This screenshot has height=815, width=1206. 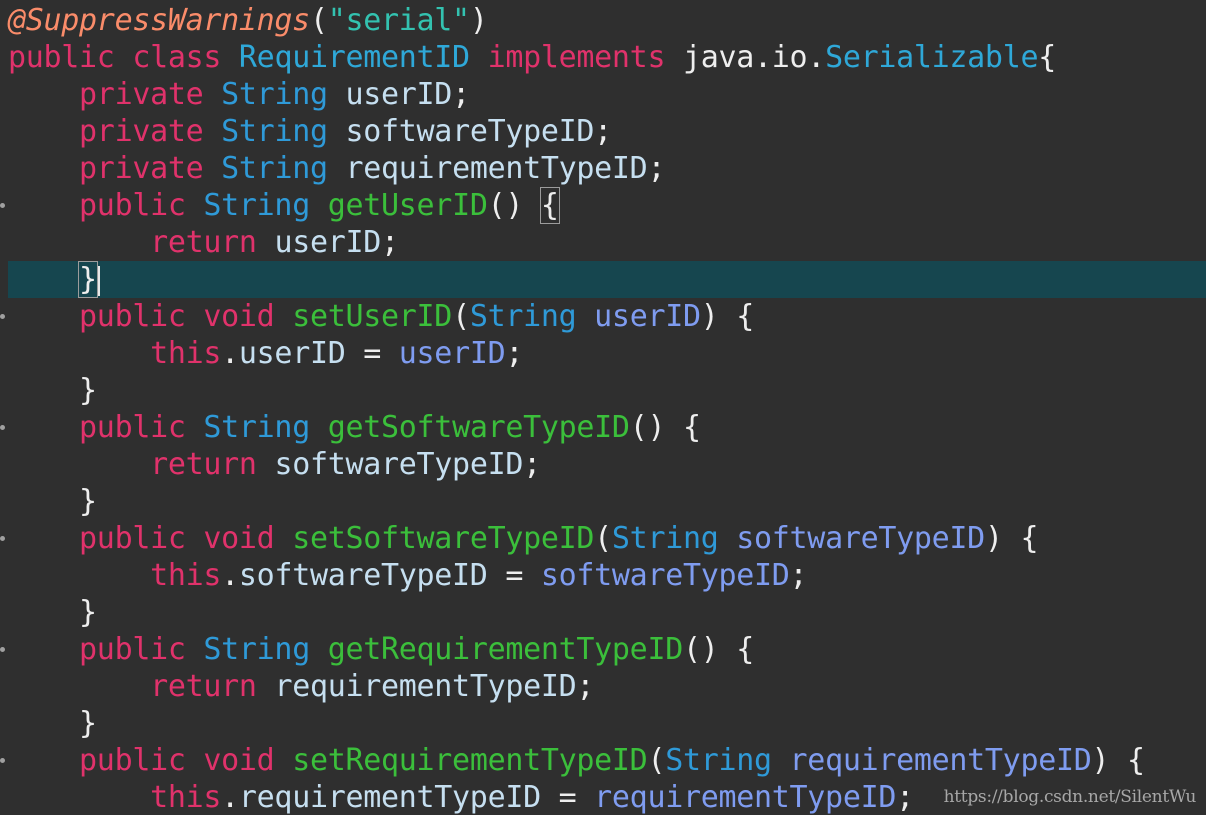 I want to click on code-token-field: userID, so click(x=292, y=353).